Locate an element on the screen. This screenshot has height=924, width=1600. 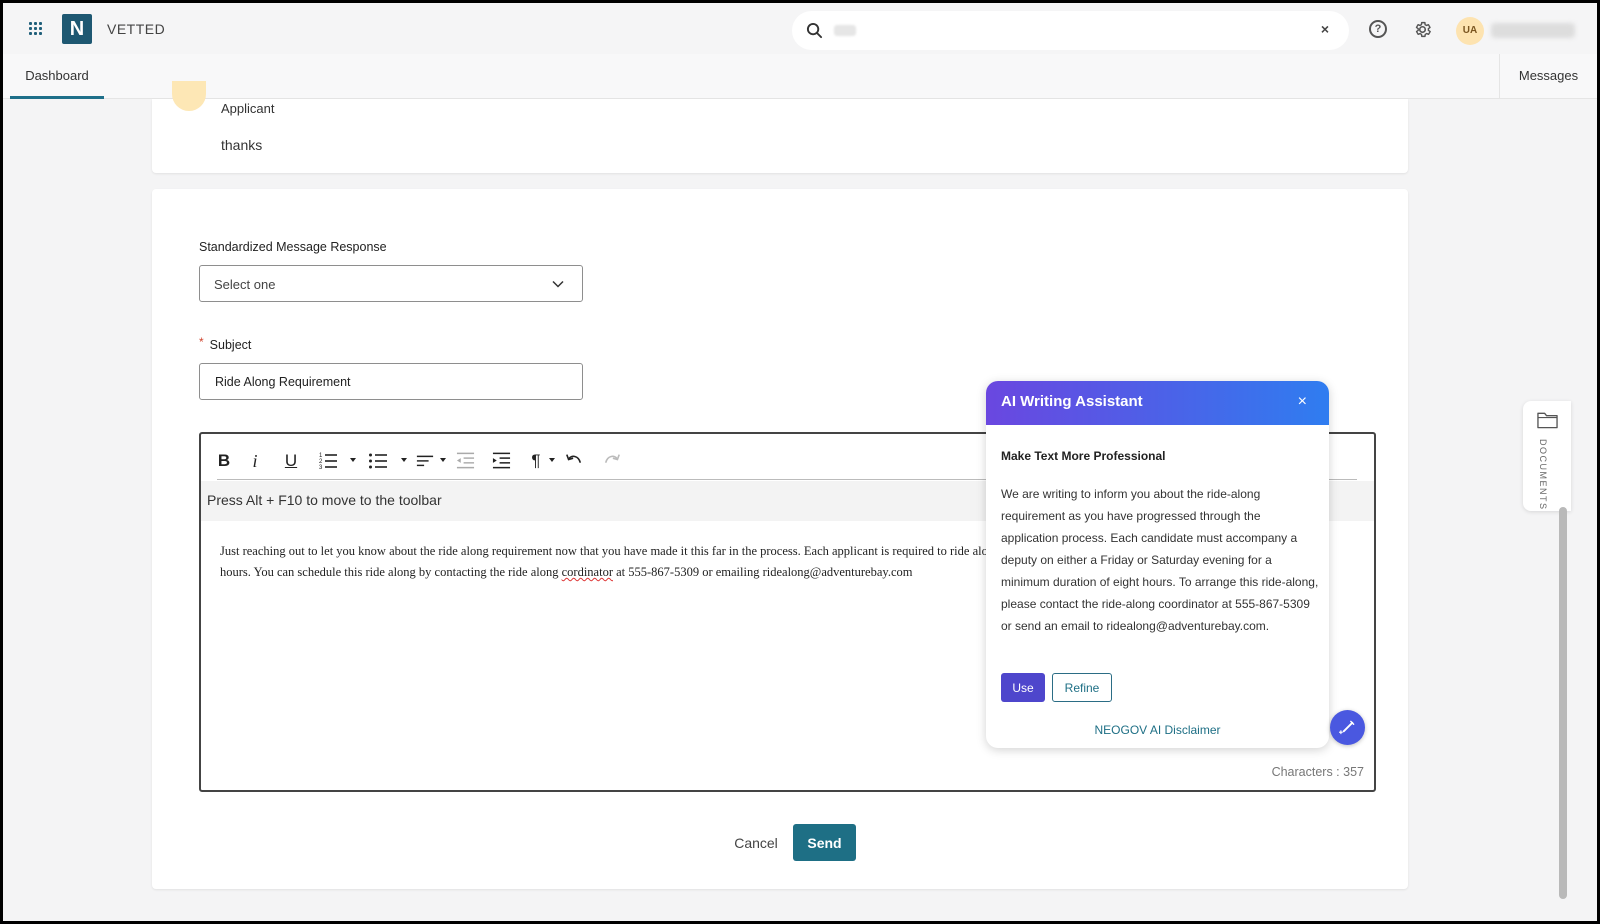
tab-dashboard: Dashboard is located at coordinates (57, 76).